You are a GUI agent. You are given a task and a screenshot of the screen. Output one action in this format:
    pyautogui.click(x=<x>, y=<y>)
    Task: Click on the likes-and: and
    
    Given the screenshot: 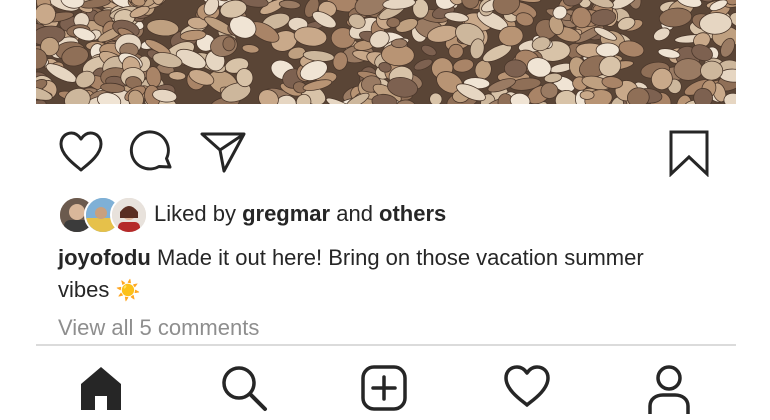 What is the action you would take?
    pyautogui.click(x=355, y=213)
    